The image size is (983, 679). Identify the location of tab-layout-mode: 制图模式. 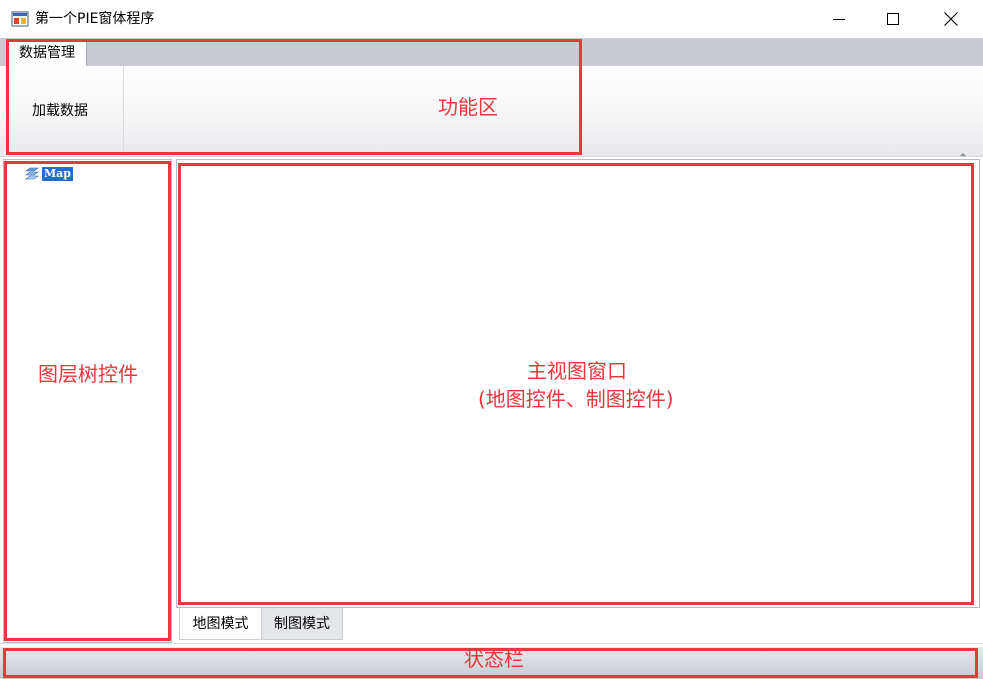
(302, 624).